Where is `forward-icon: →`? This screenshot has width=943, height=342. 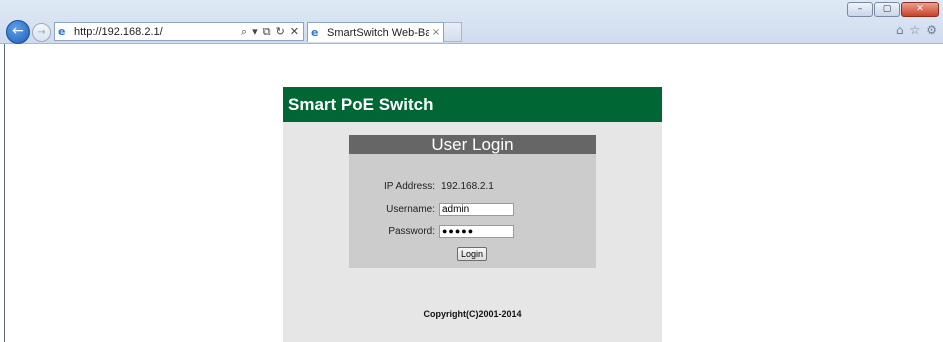 forward-icon: → is located at coordinates (41, 32).